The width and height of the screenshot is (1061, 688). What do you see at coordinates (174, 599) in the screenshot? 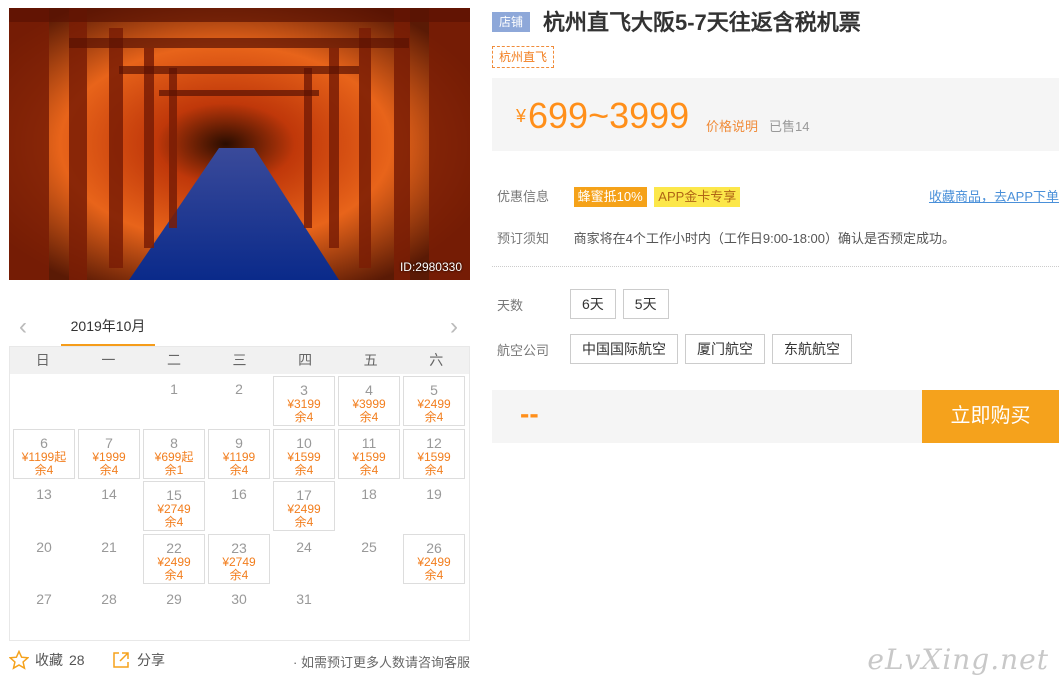
I see `day-number: 29` at bounding box center [174, 599].